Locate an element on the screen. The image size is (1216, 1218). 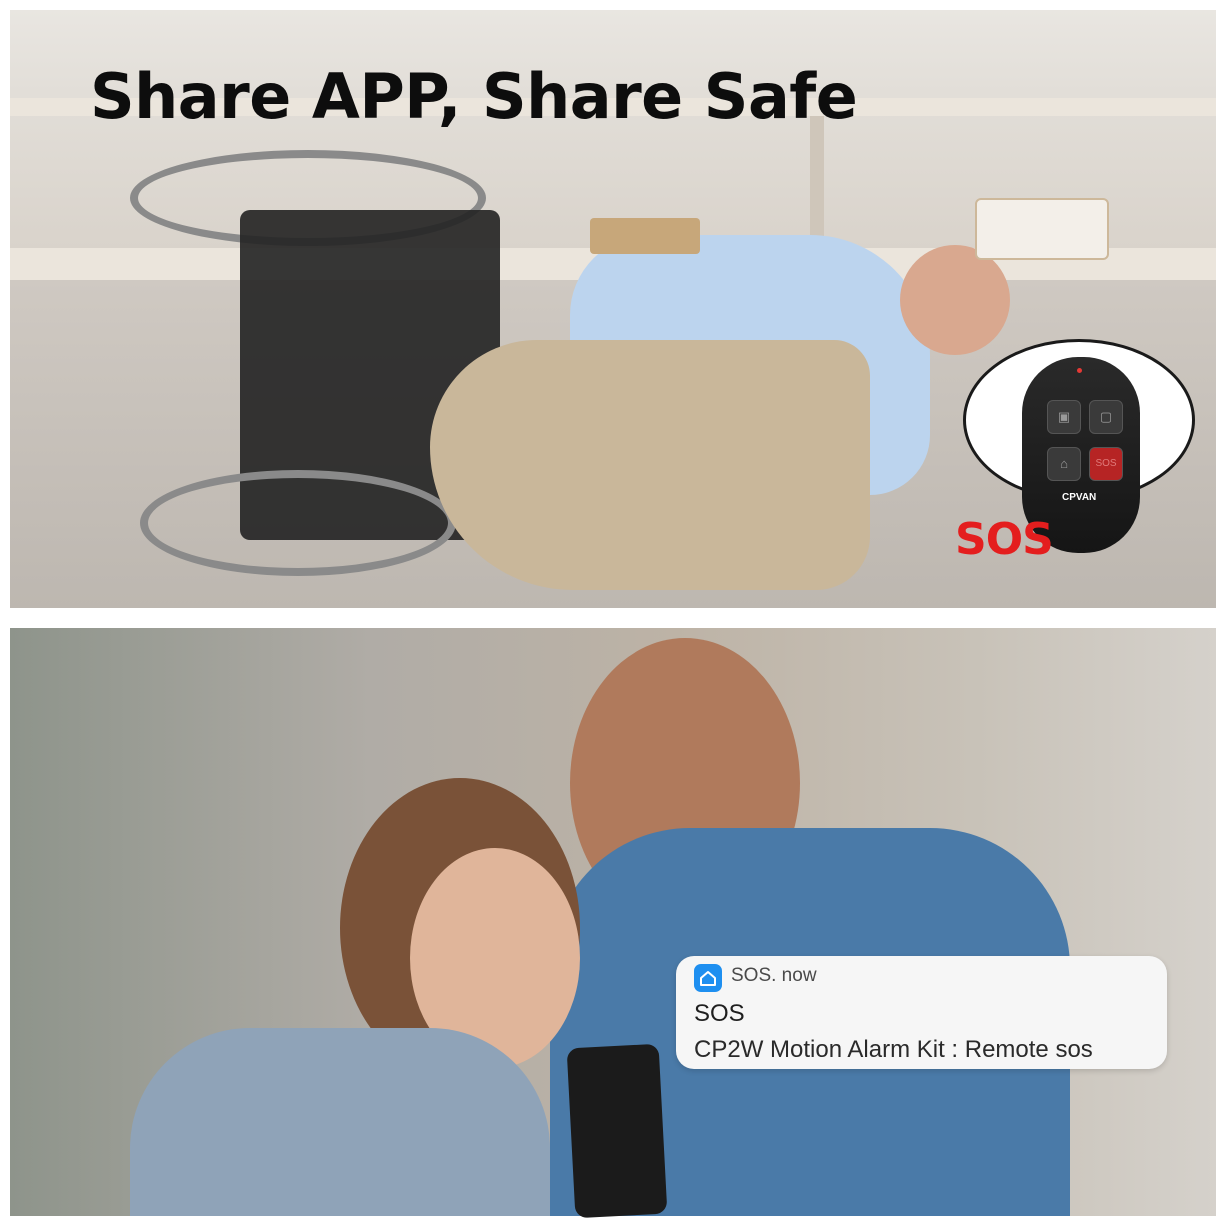
status-led is located at coordinates (1079, 370).